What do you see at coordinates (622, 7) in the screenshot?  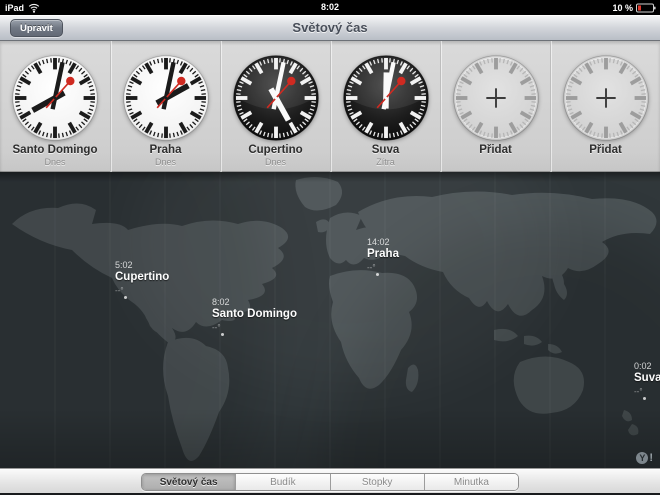 I see `battery-percent: 10 %` at bounding box center [622, 7].